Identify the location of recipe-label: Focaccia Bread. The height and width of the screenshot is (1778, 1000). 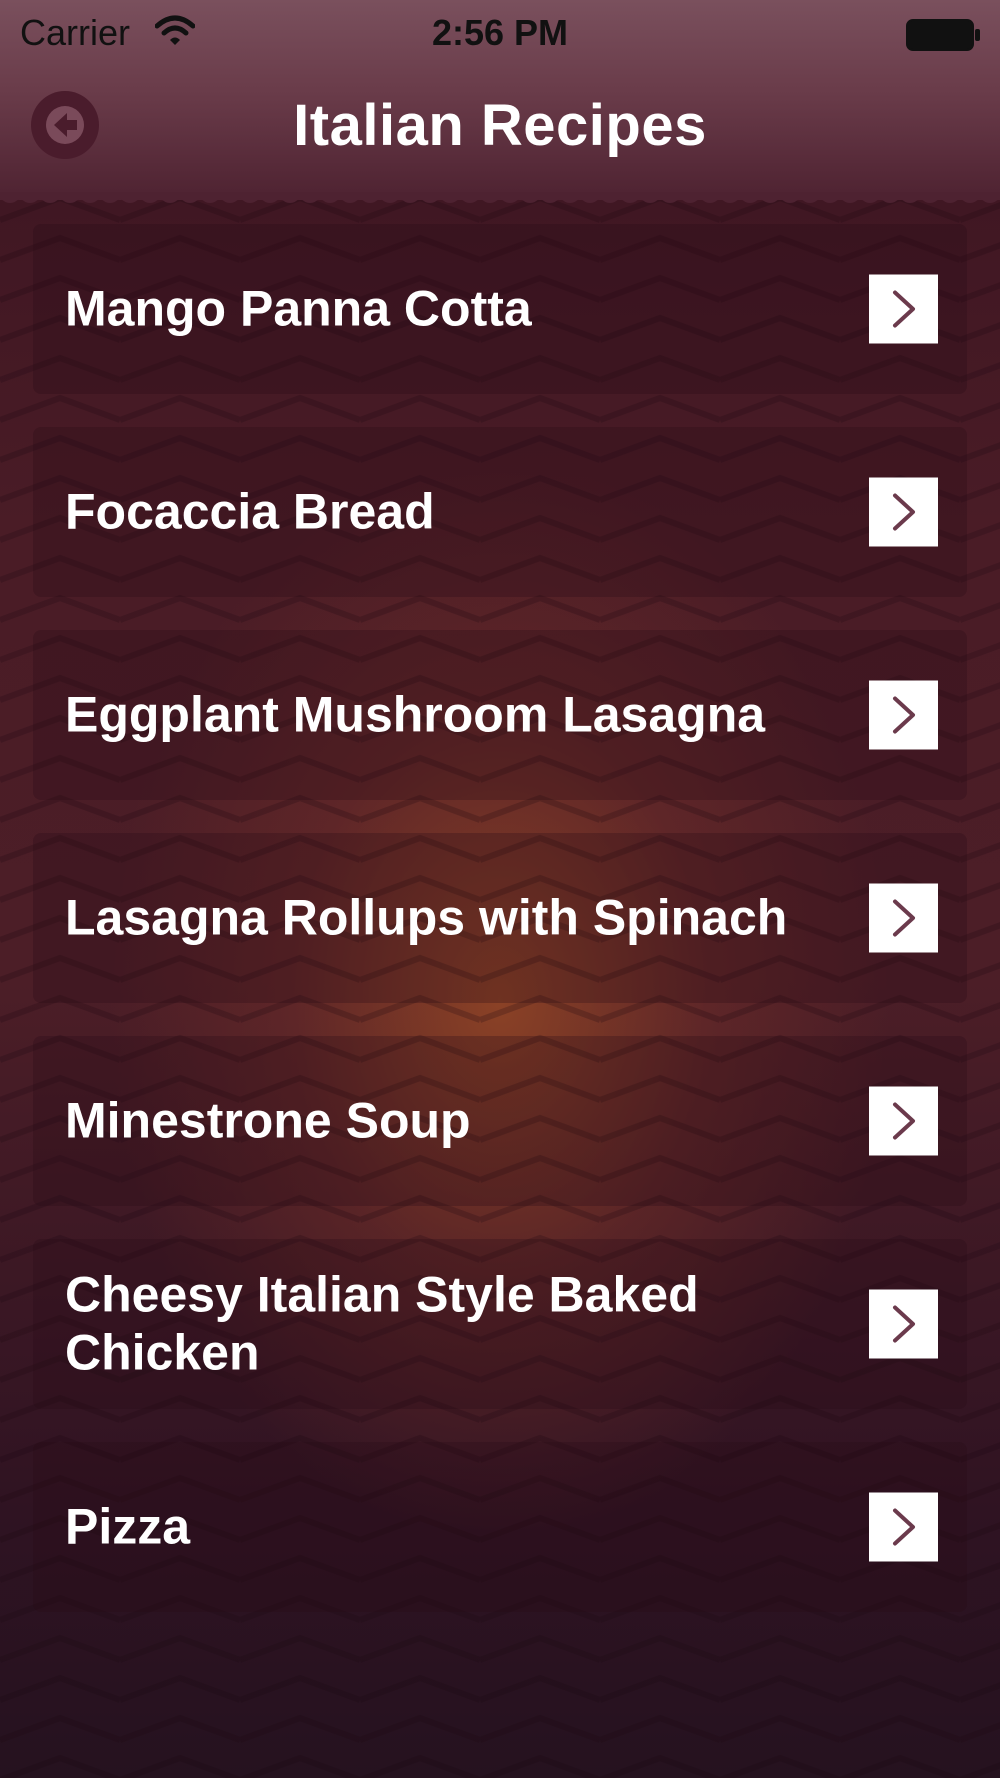
(250, 511).